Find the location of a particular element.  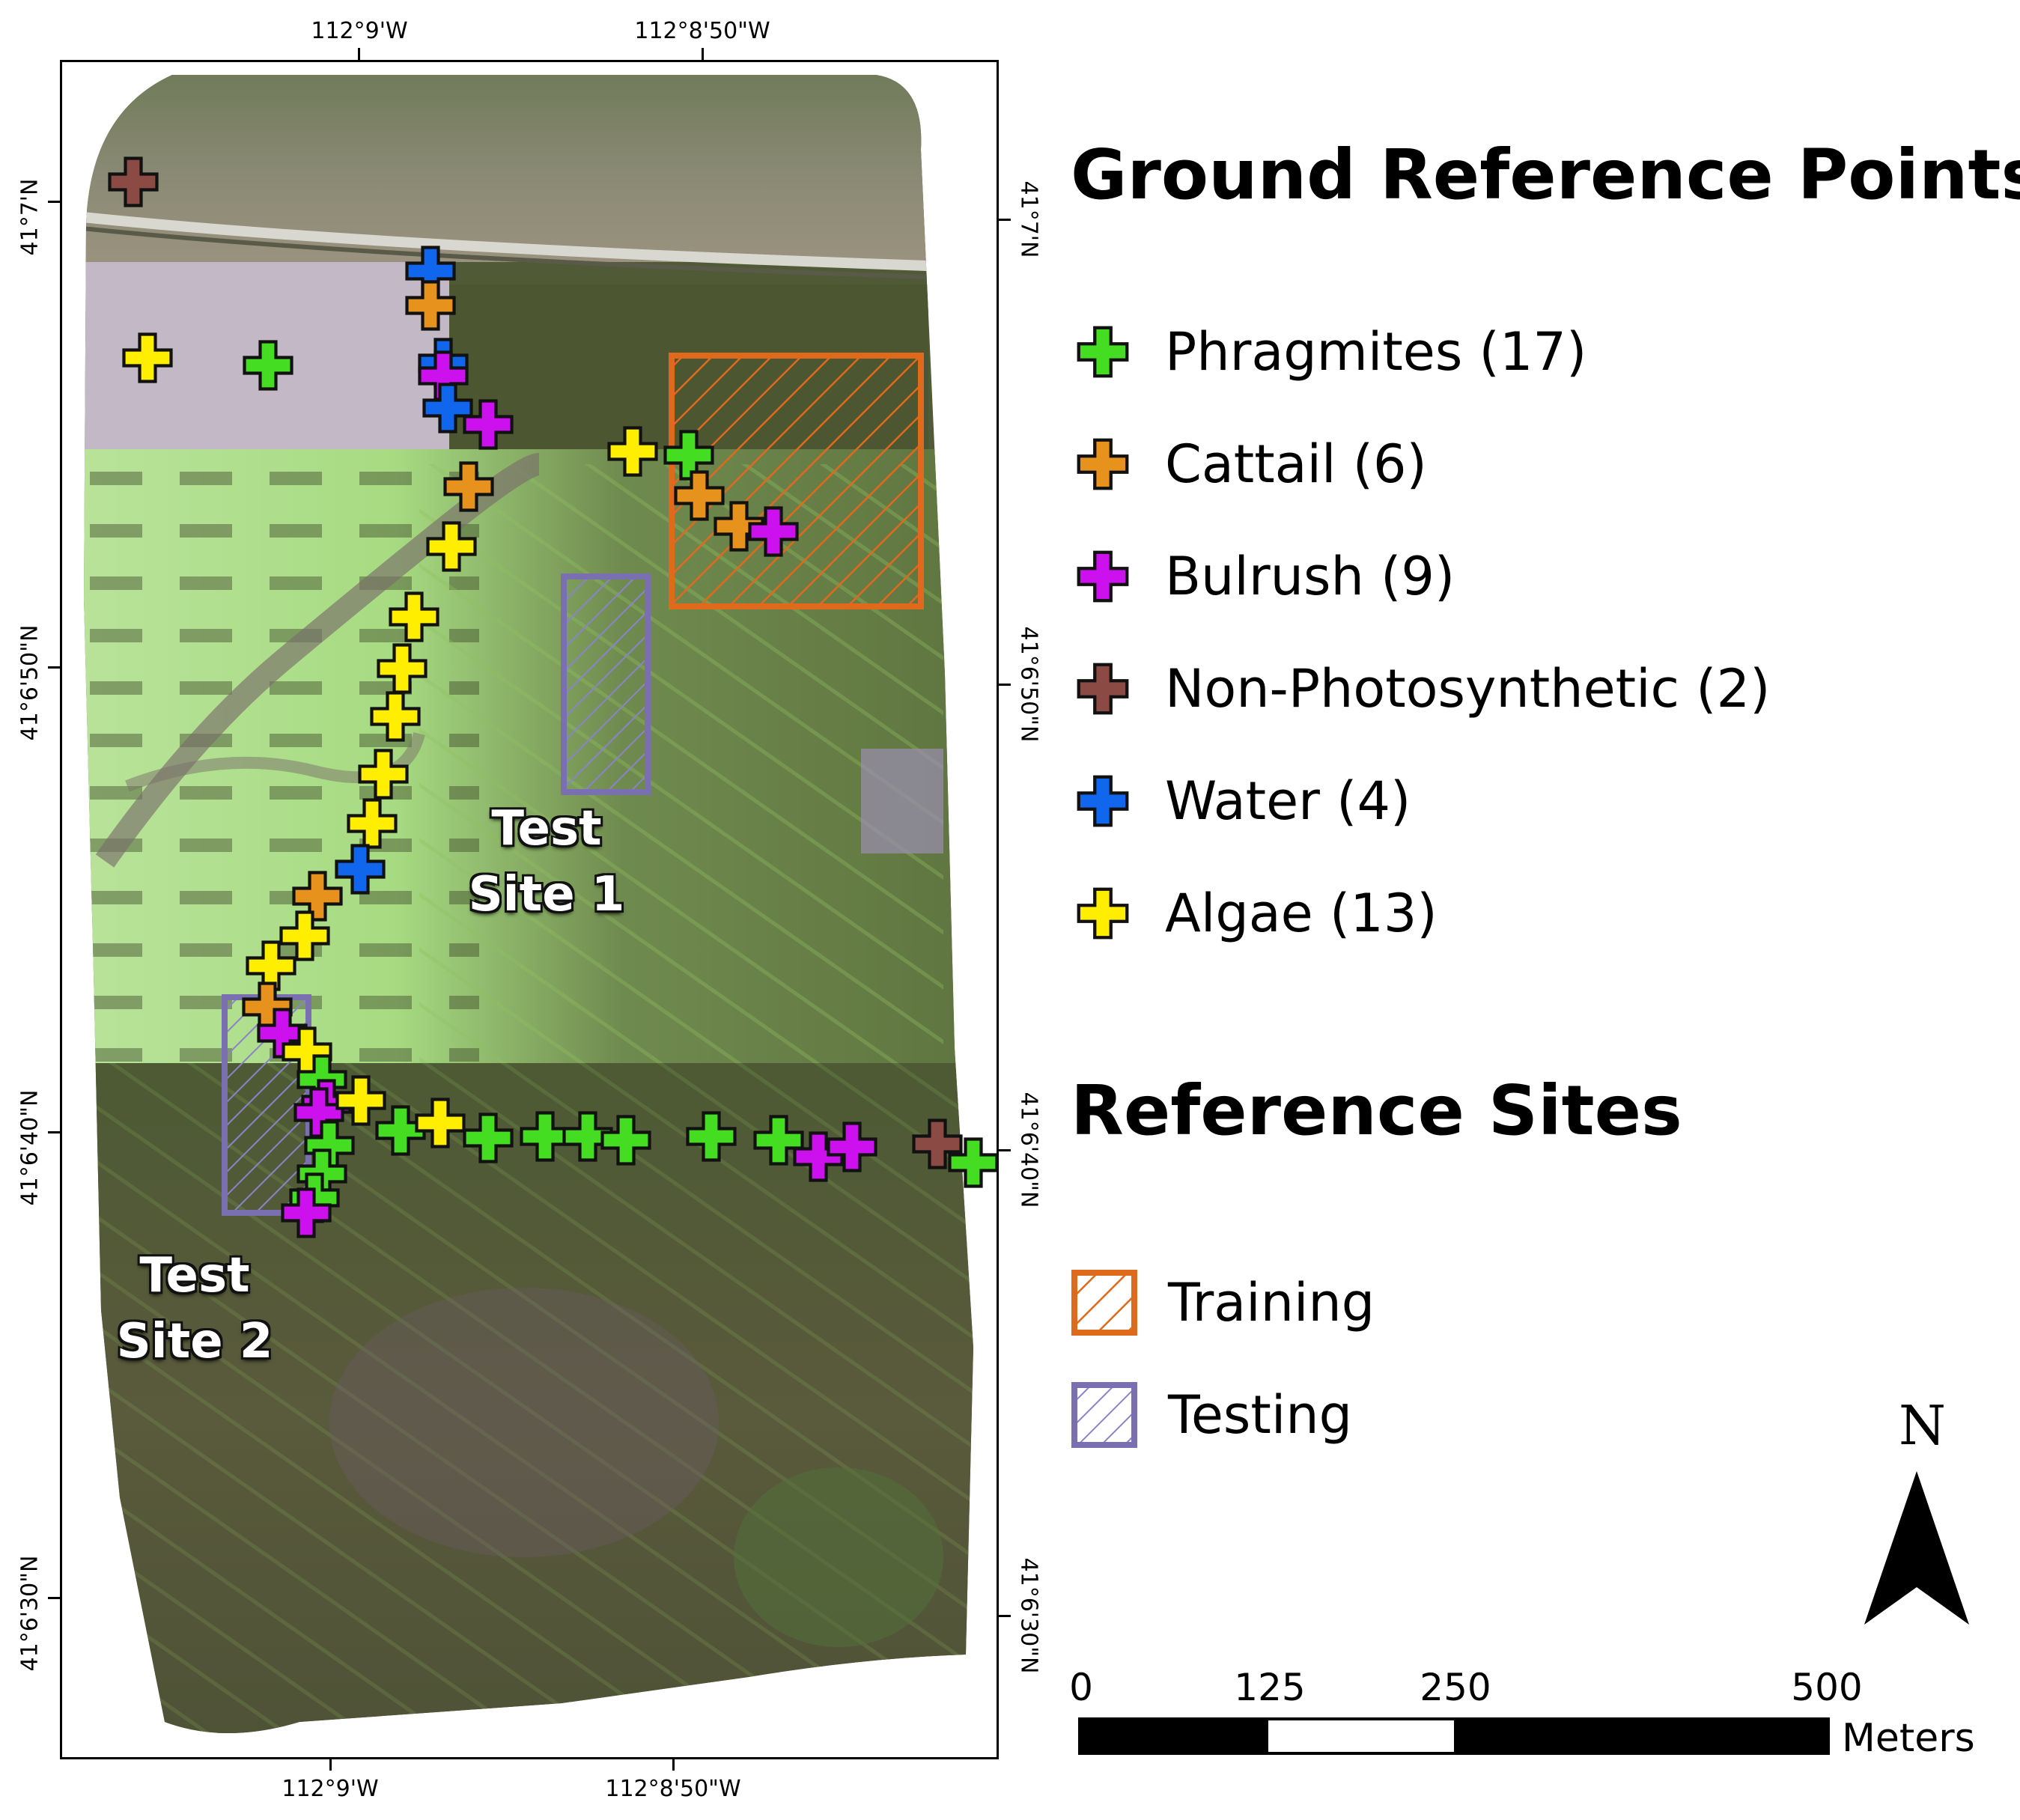

scale-tick-0: 0 is located at coordinates (1081, 1687).